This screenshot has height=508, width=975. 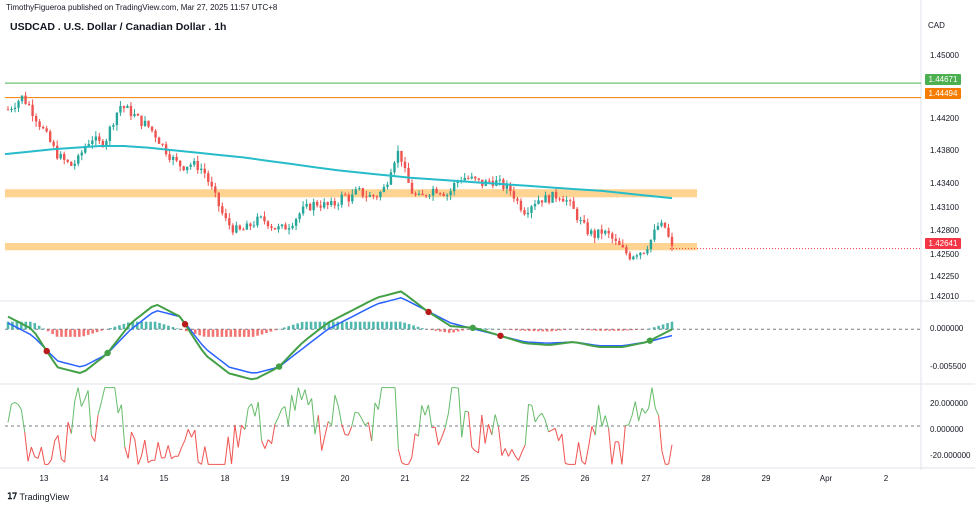 What do you see at coordinates (405, 478) in the screenshot?
I see `time-axis-label: 21` at bounding box center [405, 478].